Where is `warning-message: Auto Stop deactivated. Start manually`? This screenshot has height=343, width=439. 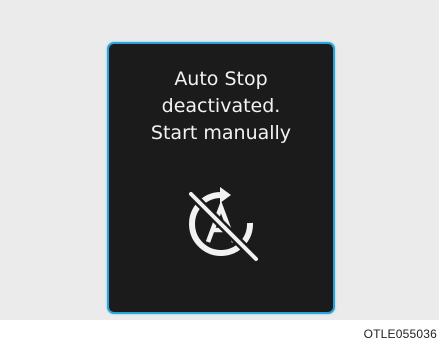
warning-message: Auto Stop deactivated. Start manually is located at coordinates (221, 106).